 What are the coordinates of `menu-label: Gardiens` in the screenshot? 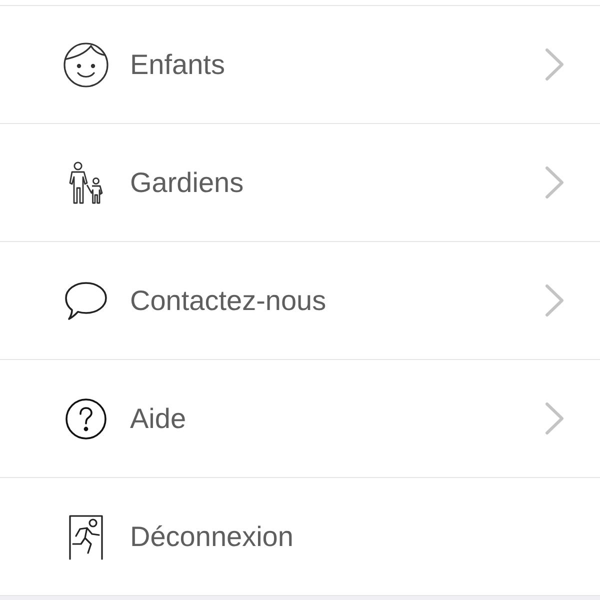 It's located at (187, 183).